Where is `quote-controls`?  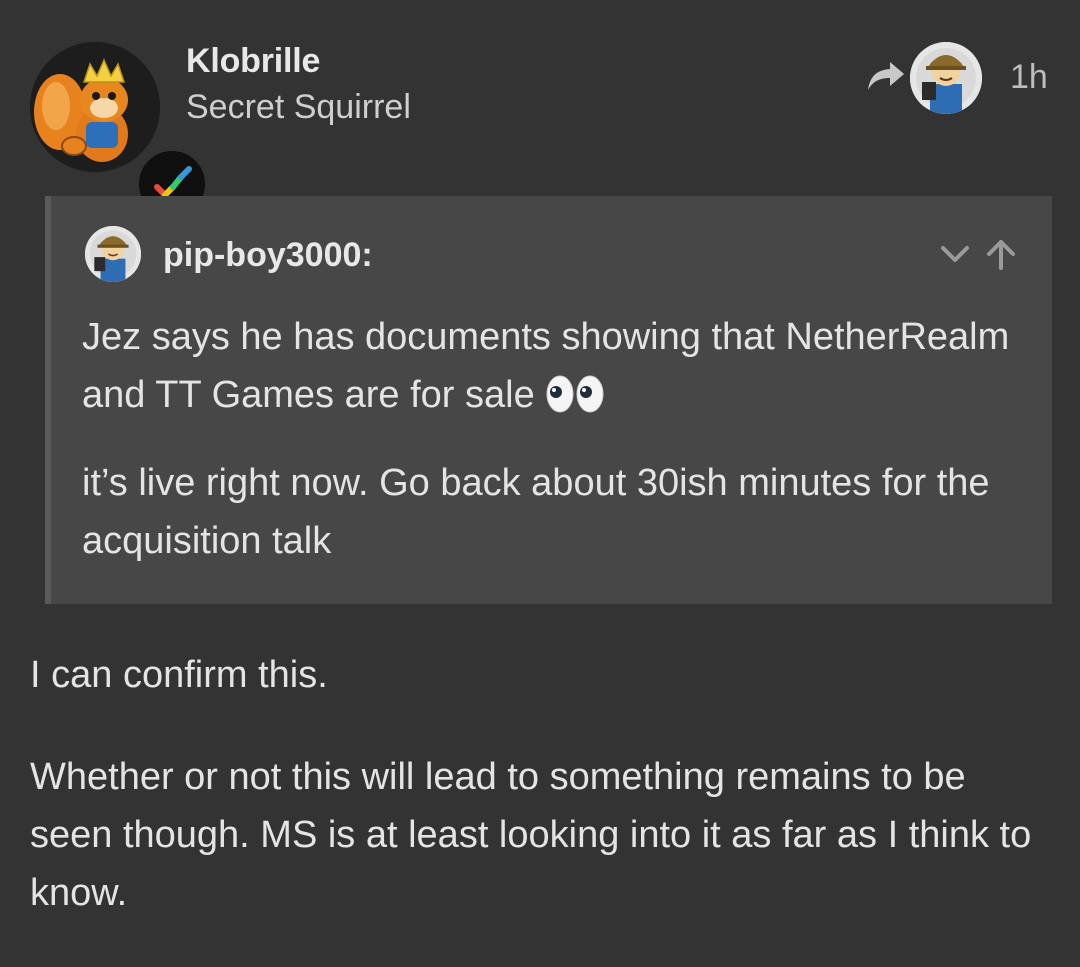 quote-controls is located at coordinates (980, 254).